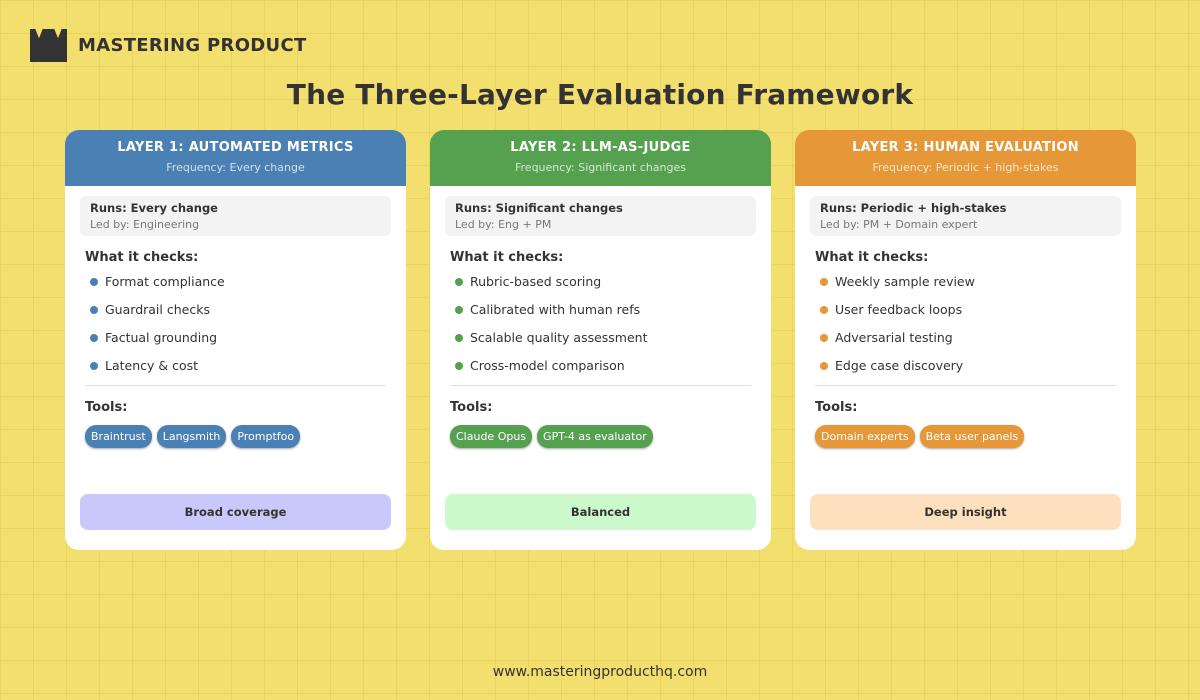 The width and height of the screenshot is (1200, 700). I want to click on runs-text: Runs: Significant changes, so click(539, 208).